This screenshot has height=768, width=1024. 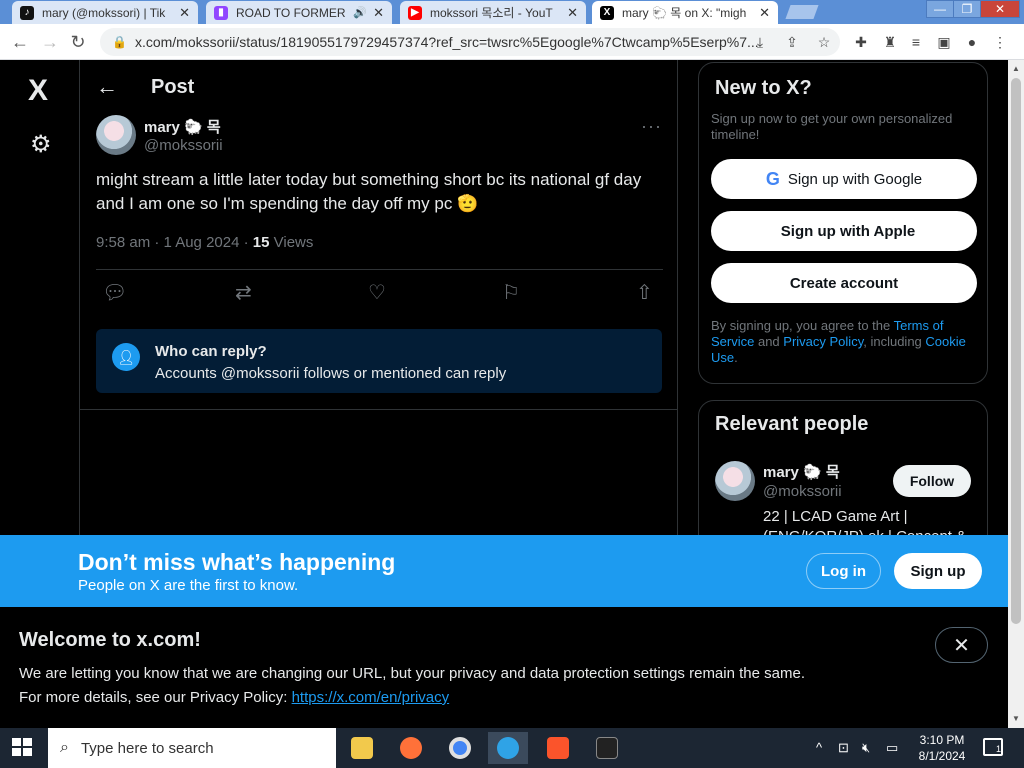 What do you see at coordinates (377, 292) in the screenshot?
I see `like-heart-icon: ♡` at bounding box center [377, 292].